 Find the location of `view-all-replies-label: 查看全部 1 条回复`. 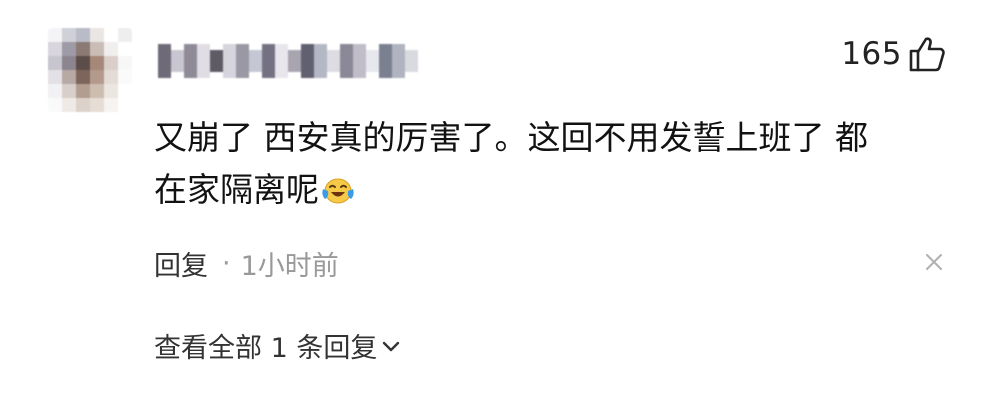

view-all-replies-label: 查看全部 1 条回复 is located at coordinates (266, 348).